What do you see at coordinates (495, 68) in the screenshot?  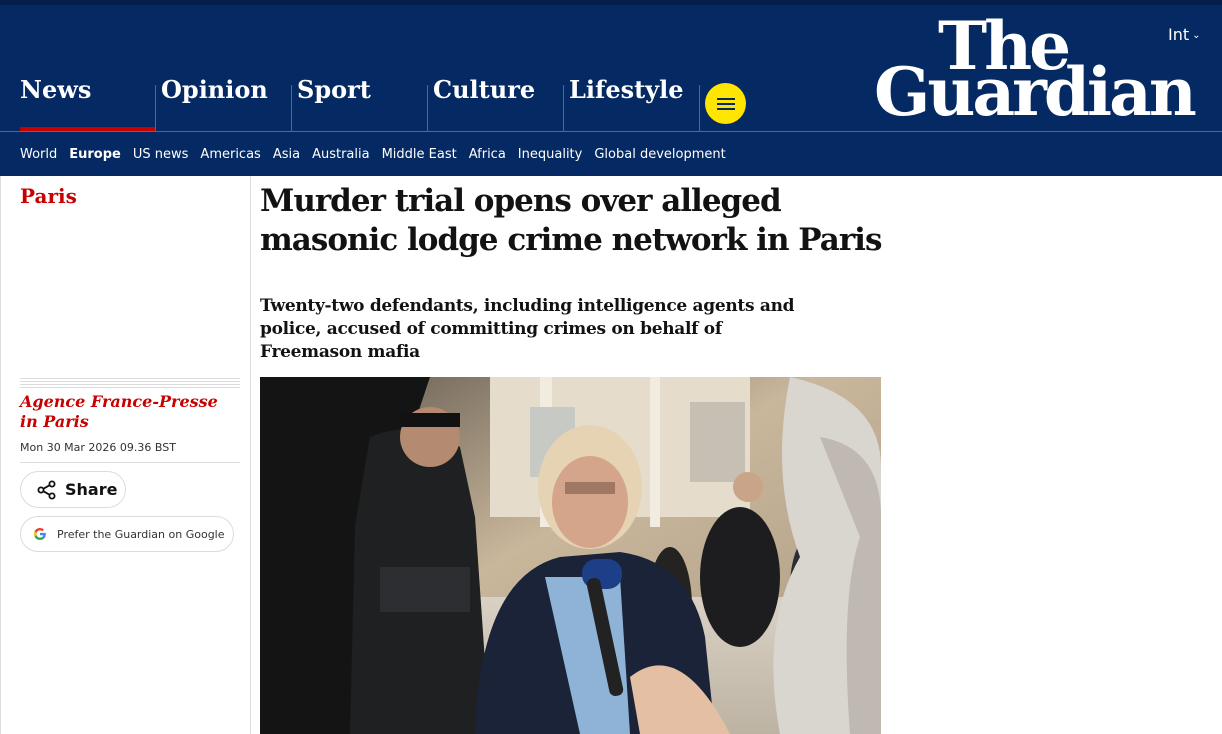 I see `pillar-culture: Culture` at bounding box center [495, 68].